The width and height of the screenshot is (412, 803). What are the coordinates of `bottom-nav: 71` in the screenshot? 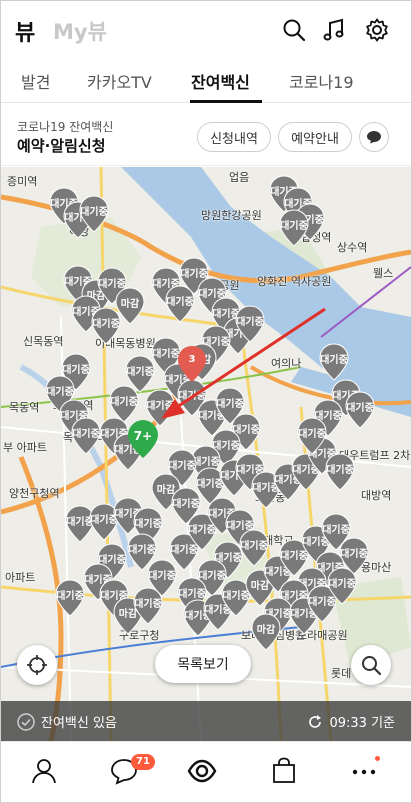 It's located at (206, 771).